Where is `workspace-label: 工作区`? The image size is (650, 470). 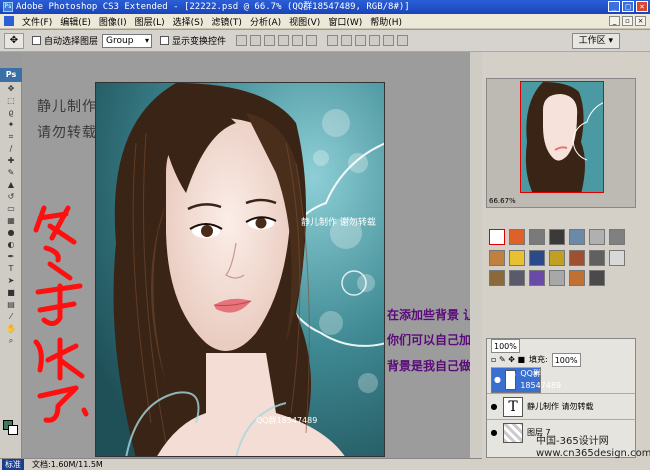 workspace-label: 工作区 is located at coordinates (592, 40).